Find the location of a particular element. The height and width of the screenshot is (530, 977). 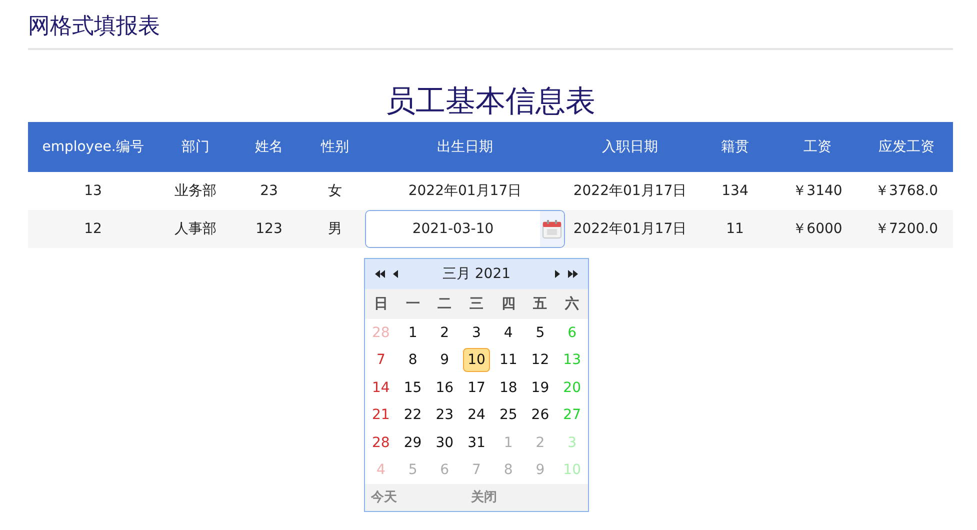

calendar-day: 18 is located at coordinates (508, 388).